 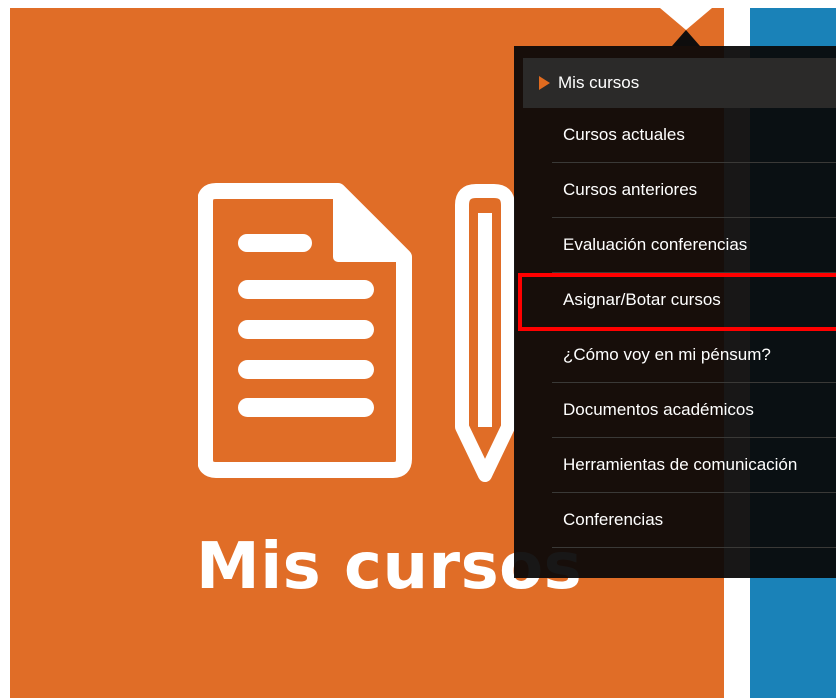 I want to click on menu-item-evaluacion-conferencias: Evaluación conferencias, so click(x=694, y=245).